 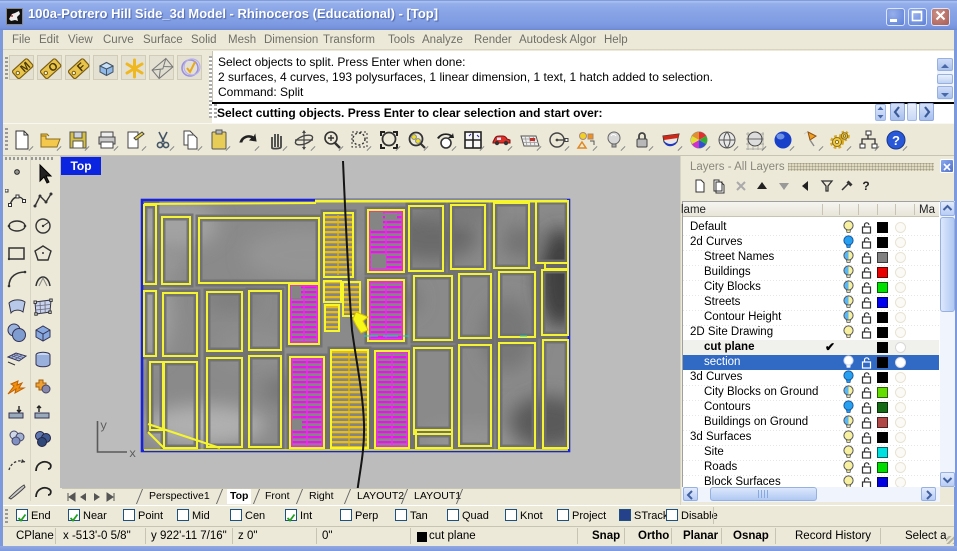 What do you see at coordinates (103, 426) in the screenshot?
I see `svg-text: y` at bounding box center [103, 426].